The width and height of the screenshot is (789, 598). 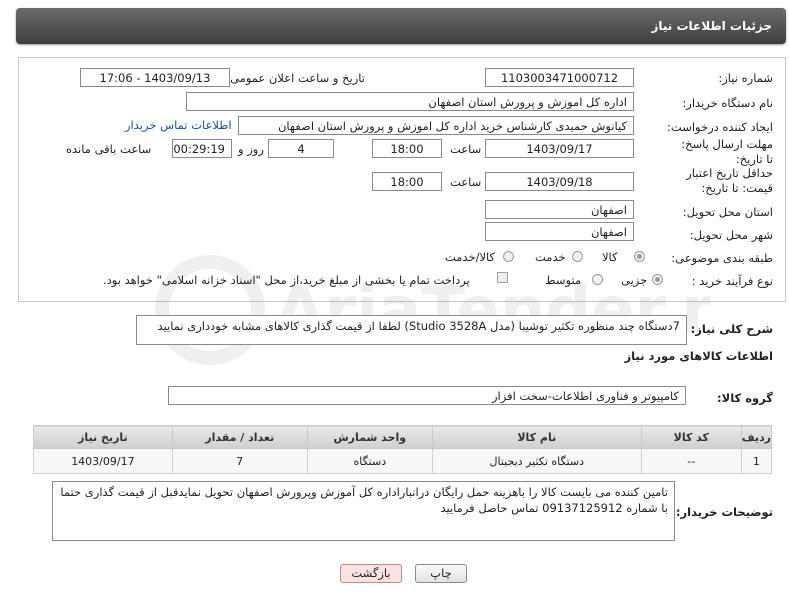 What do you see at coordinates (727, 103) in the screenshot?
I see `buyer-org-label: نام دستگاه خریدار:` at bounding box center [727, 103].